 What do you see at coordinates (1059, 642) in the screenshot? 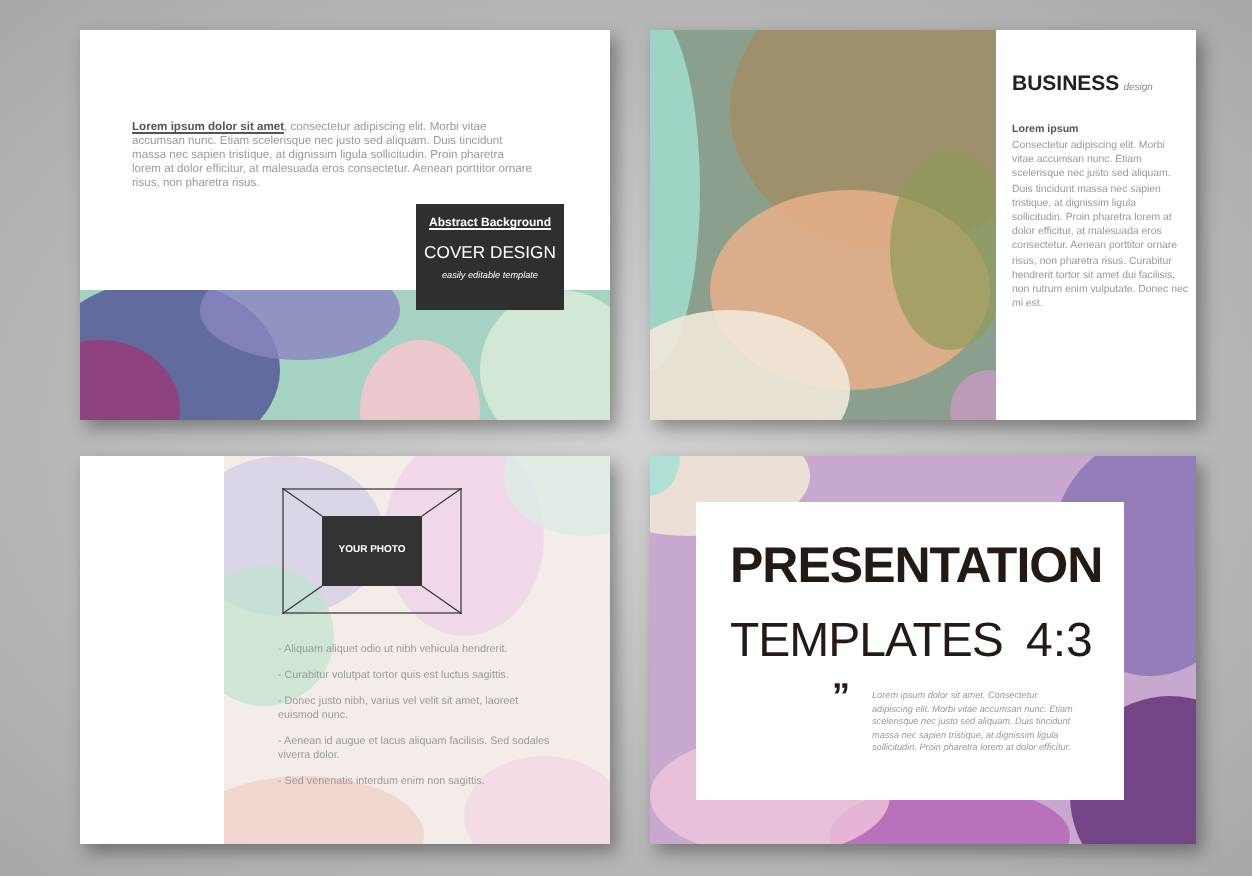
I see `ratio-label: 4:3` at bounding box center [1059, 642].